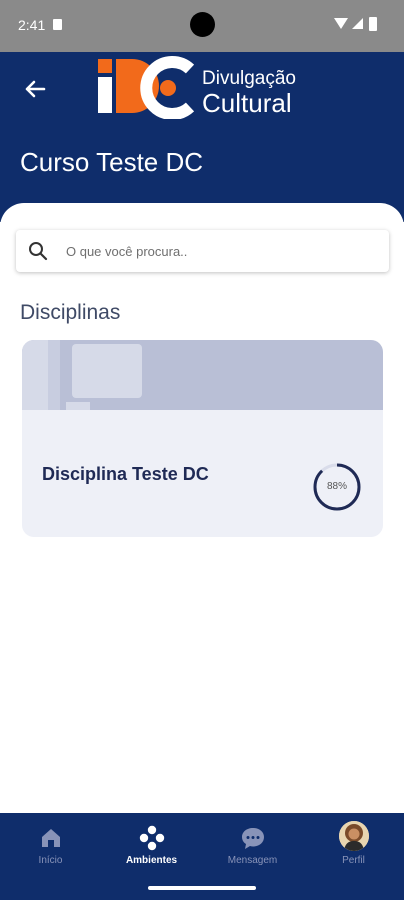 The image size is (404, 900). I want to click on nav-label: Início, so click(50, 860).